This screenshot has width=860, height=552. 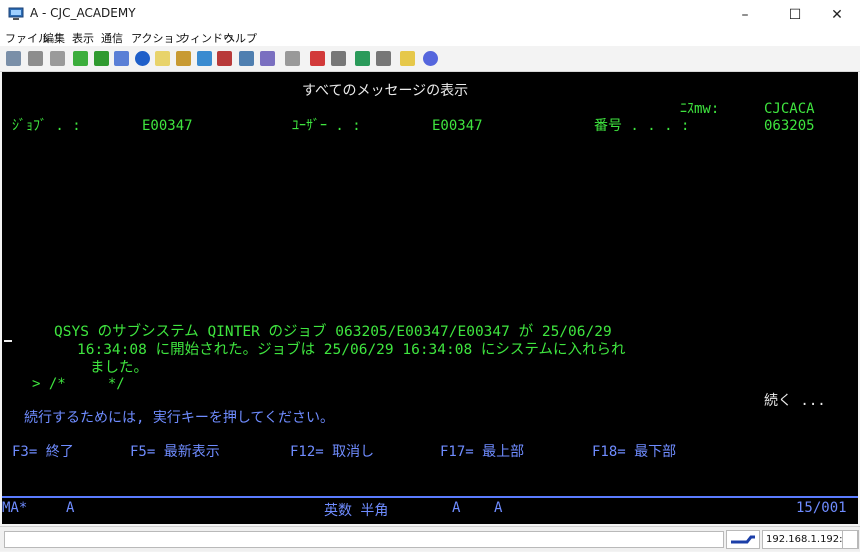 What do you see at coordinates (8, 341) in the screenshot?
I see `cursor-marker` at bounding box center [8, 341].